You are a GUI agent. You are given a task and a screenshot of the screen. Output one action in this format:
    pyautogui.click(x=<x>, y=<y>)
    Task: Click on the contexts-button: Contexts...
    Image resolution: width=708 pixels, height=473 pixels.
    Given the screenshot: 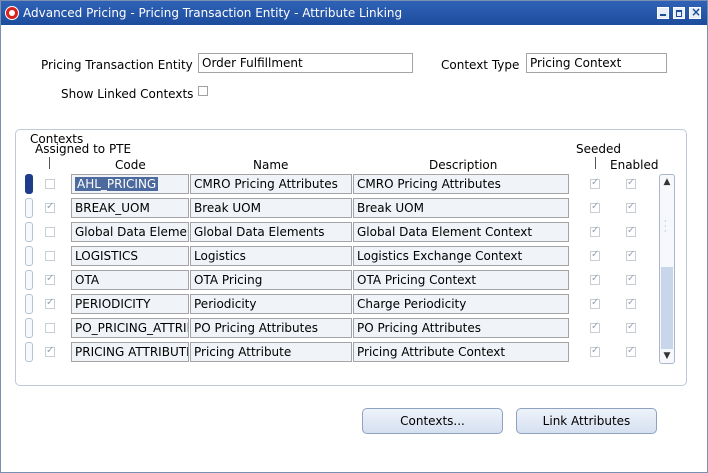 What is the action you would take?
    pyautogui.click(x=432, y=421)
    